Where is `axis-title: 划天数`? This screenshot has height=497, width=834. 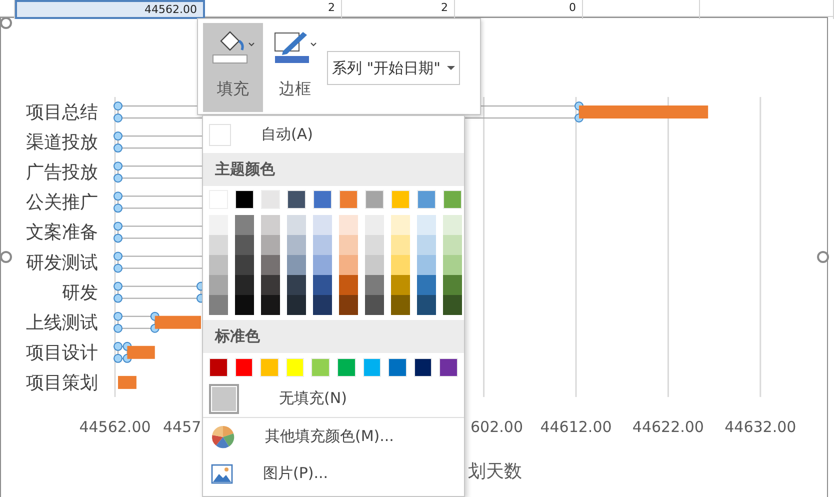
axis-title: 划天数 is located at coordinates (495, 471).